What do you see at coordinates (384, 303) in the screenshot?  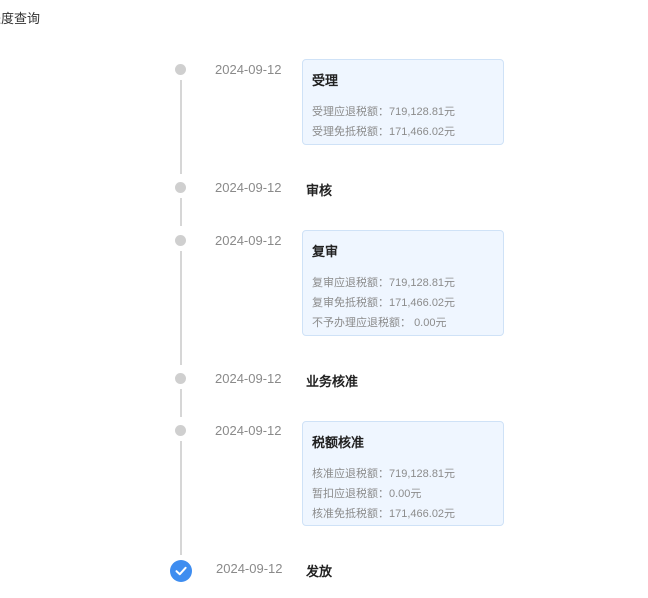 I see `step-detail: 复审免抵税额：171,466.02元` at bounding box center [384, 303].